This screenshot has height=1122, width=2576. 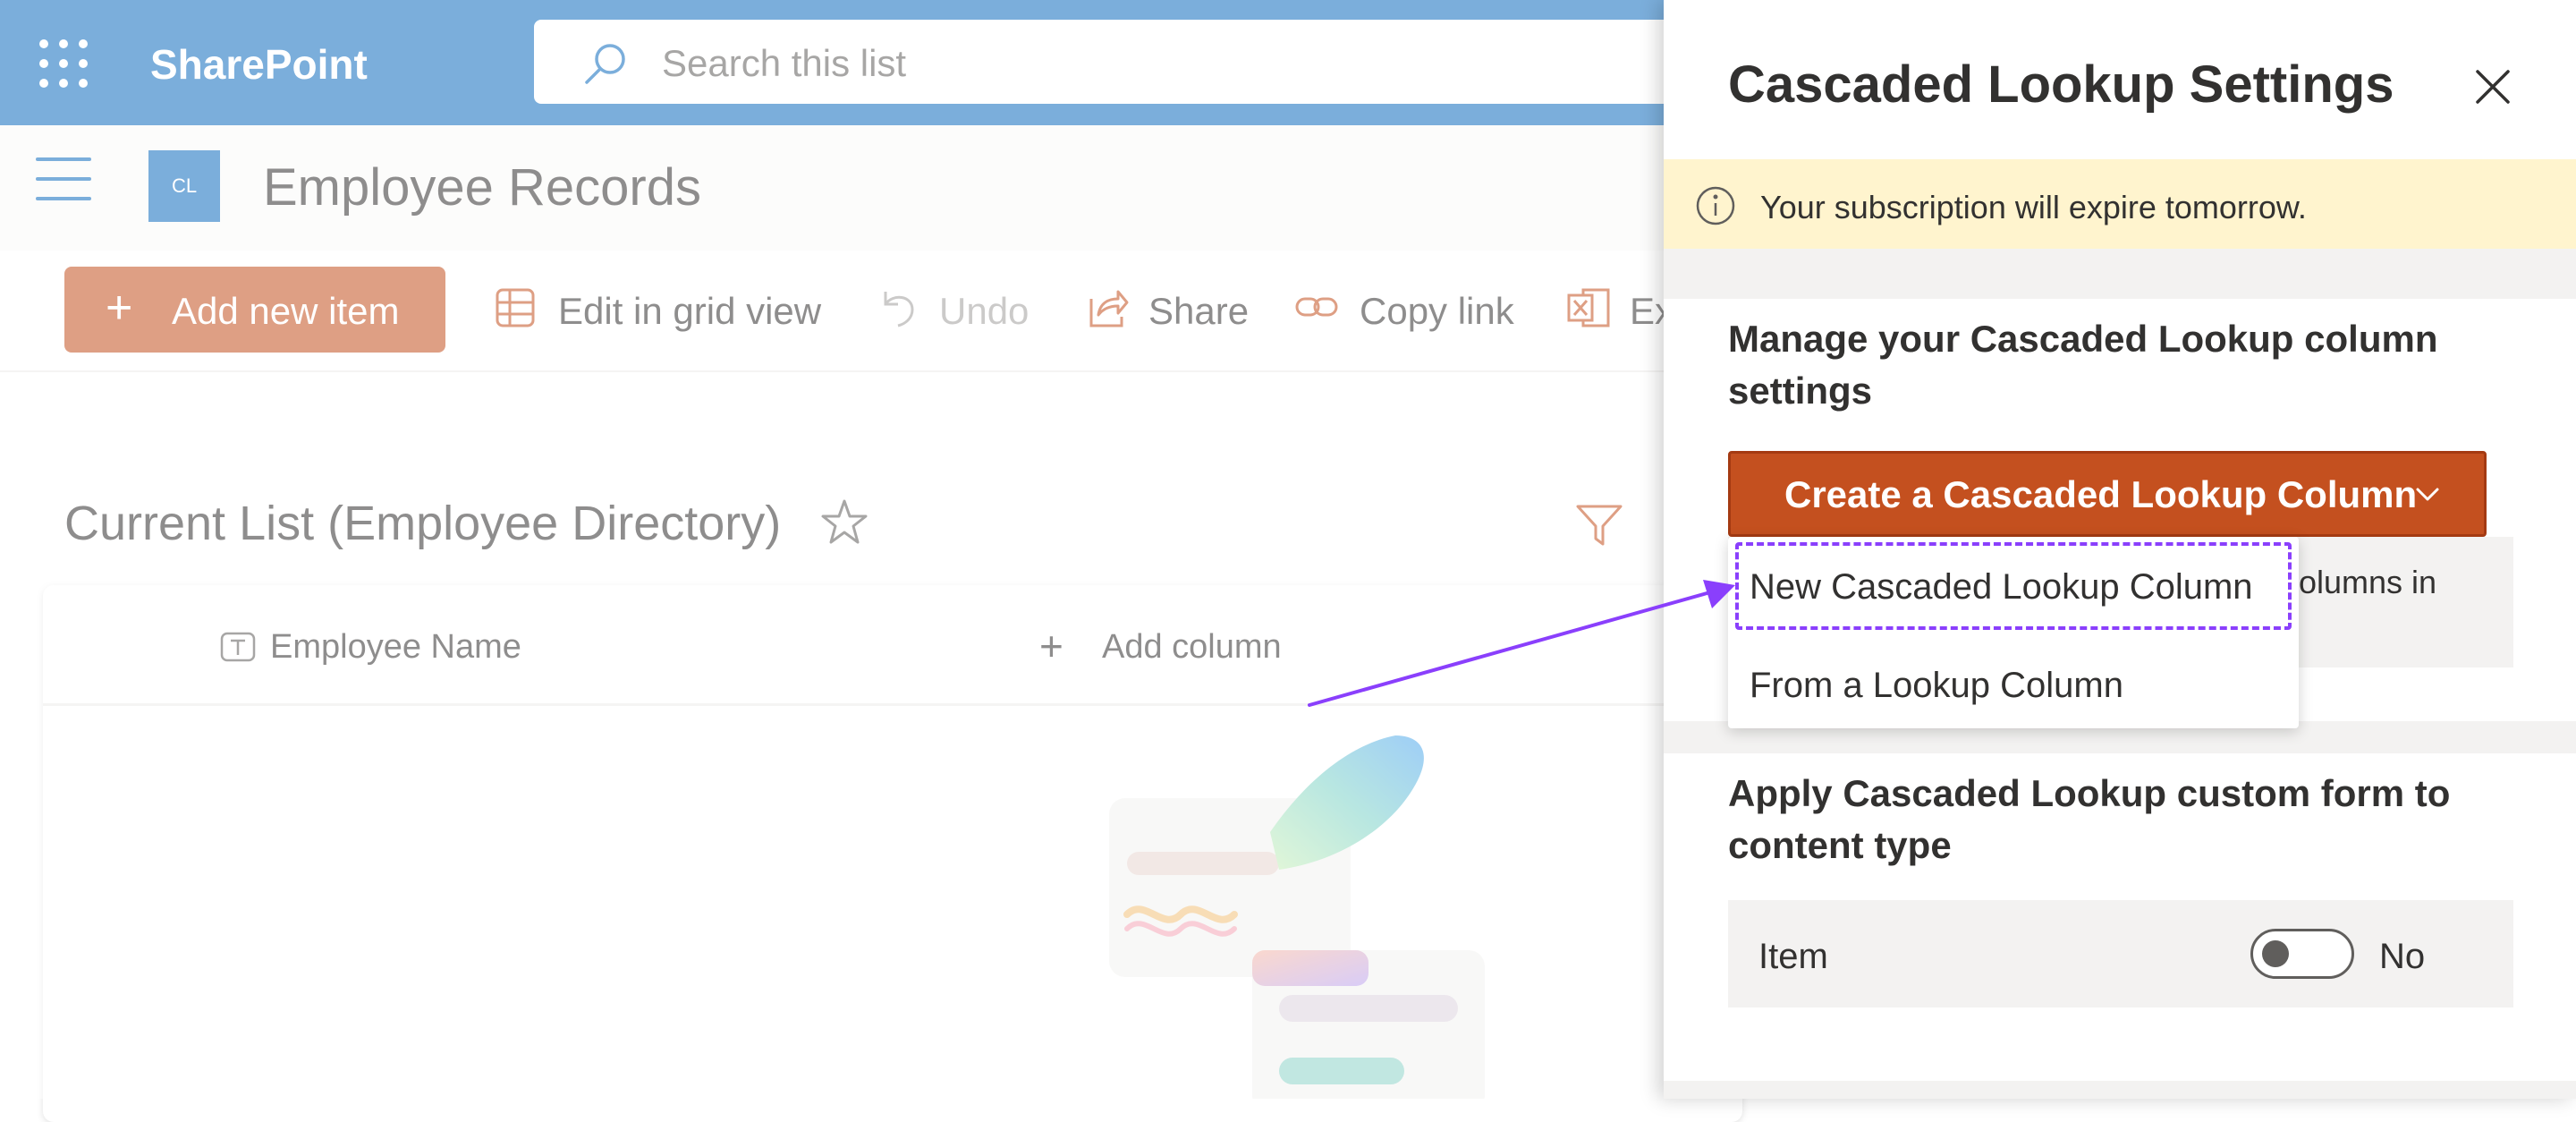 What do you see at coordinates (2402, 956) in the screenshot?
I see `toggle-state-label: No` at bounding box center [2402, 956].